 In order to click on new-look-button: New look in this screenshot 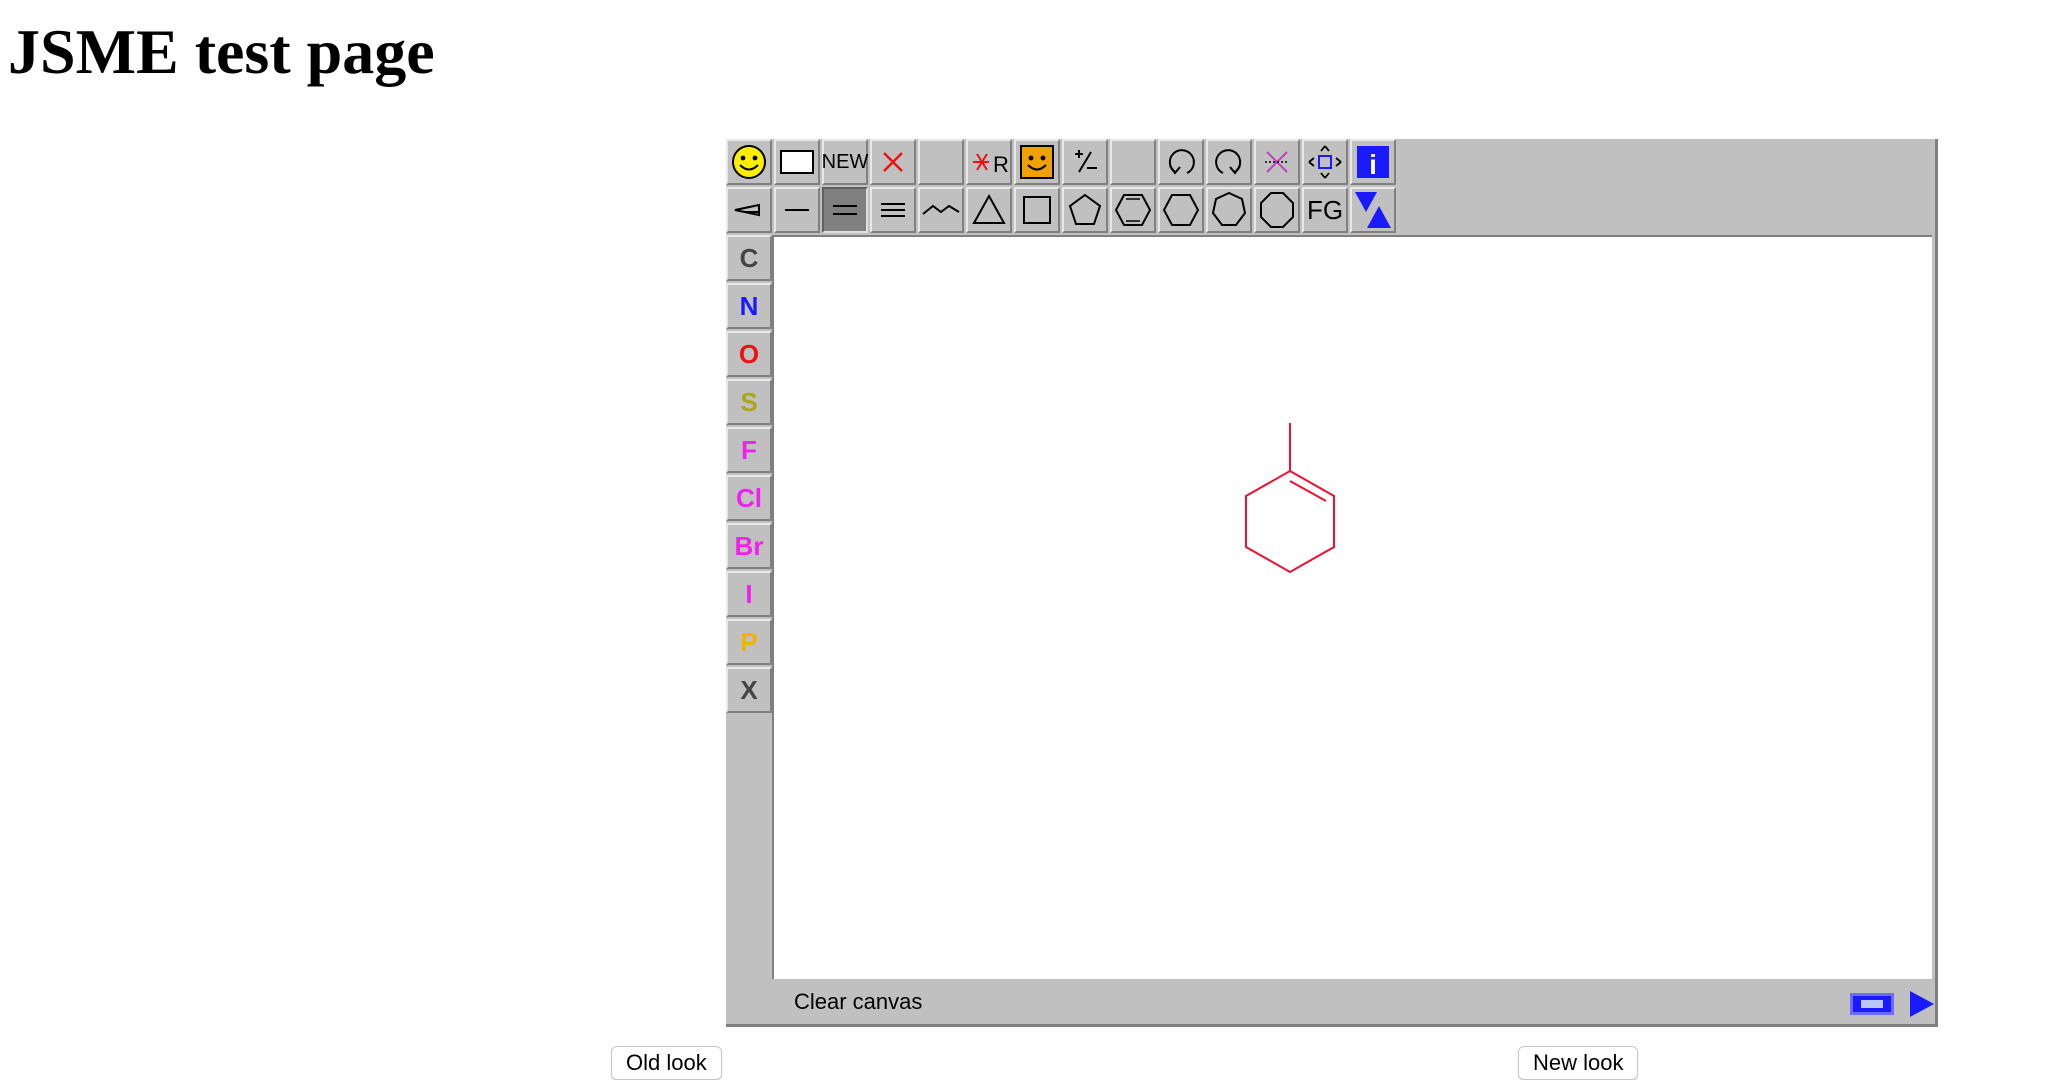, I will do `click(1578, 1063)`.